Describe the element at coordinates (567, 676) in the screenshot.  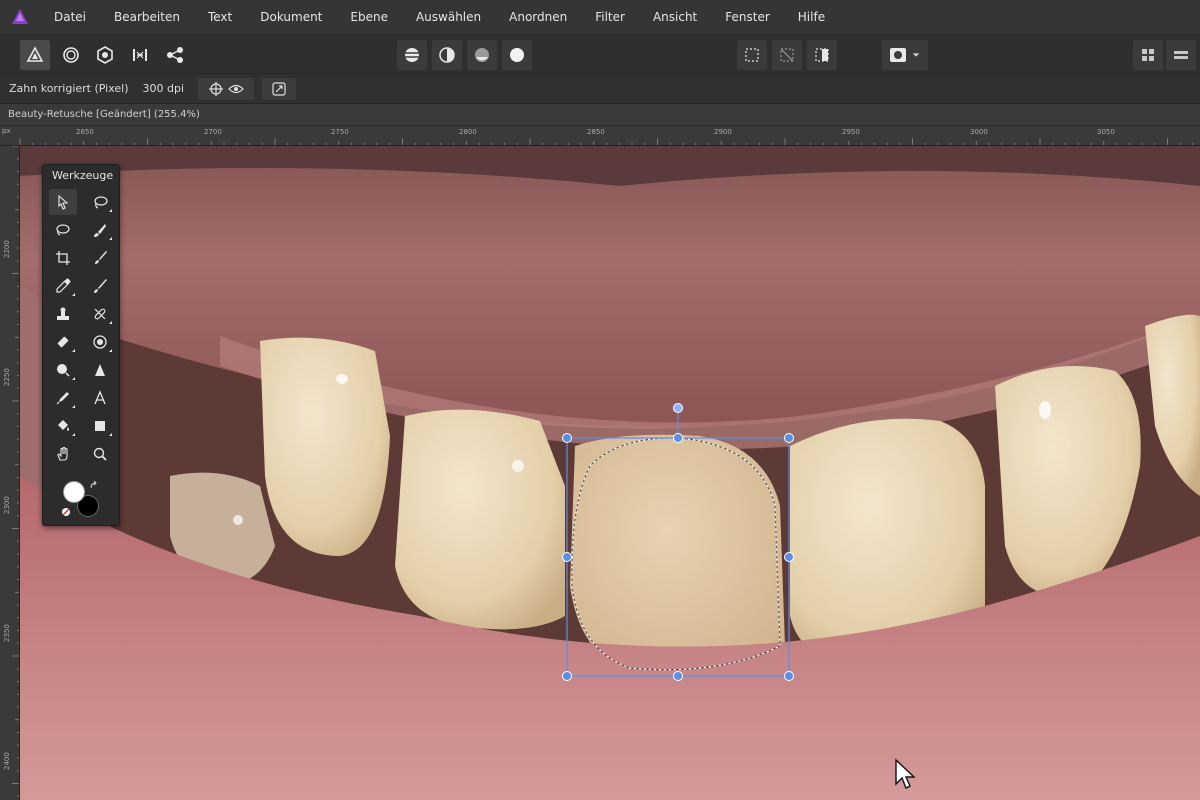
I see `handle-bottom-left` at that location.